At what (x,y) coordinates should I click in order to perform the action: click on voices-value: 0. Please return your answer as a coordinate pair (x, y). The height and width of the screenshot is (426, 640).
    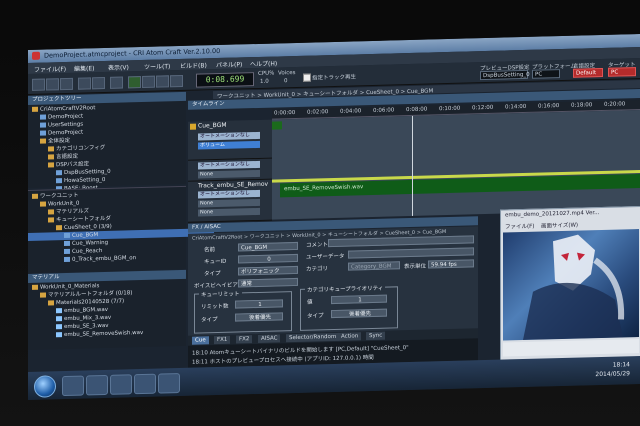
    Looking at the image, I should click on (286, 81).